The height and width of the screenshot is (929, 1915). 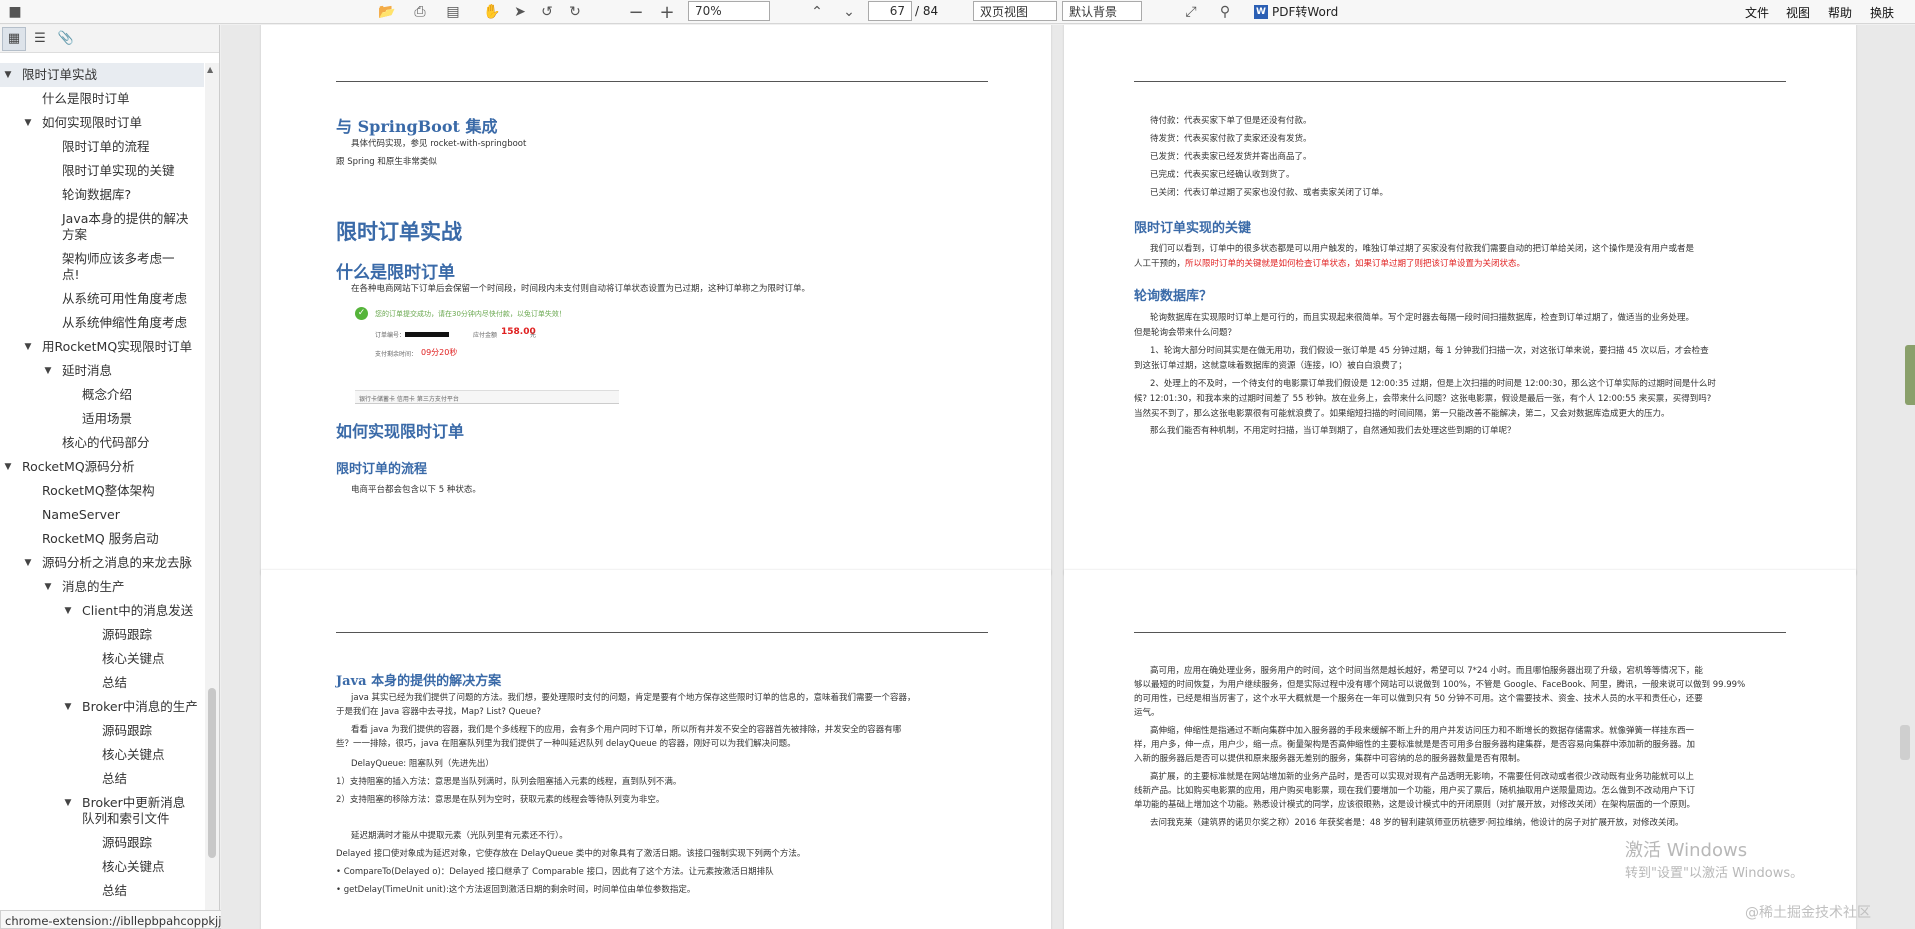 I want to click on menu-skin: 换肤, so click(x=1882, y=12).